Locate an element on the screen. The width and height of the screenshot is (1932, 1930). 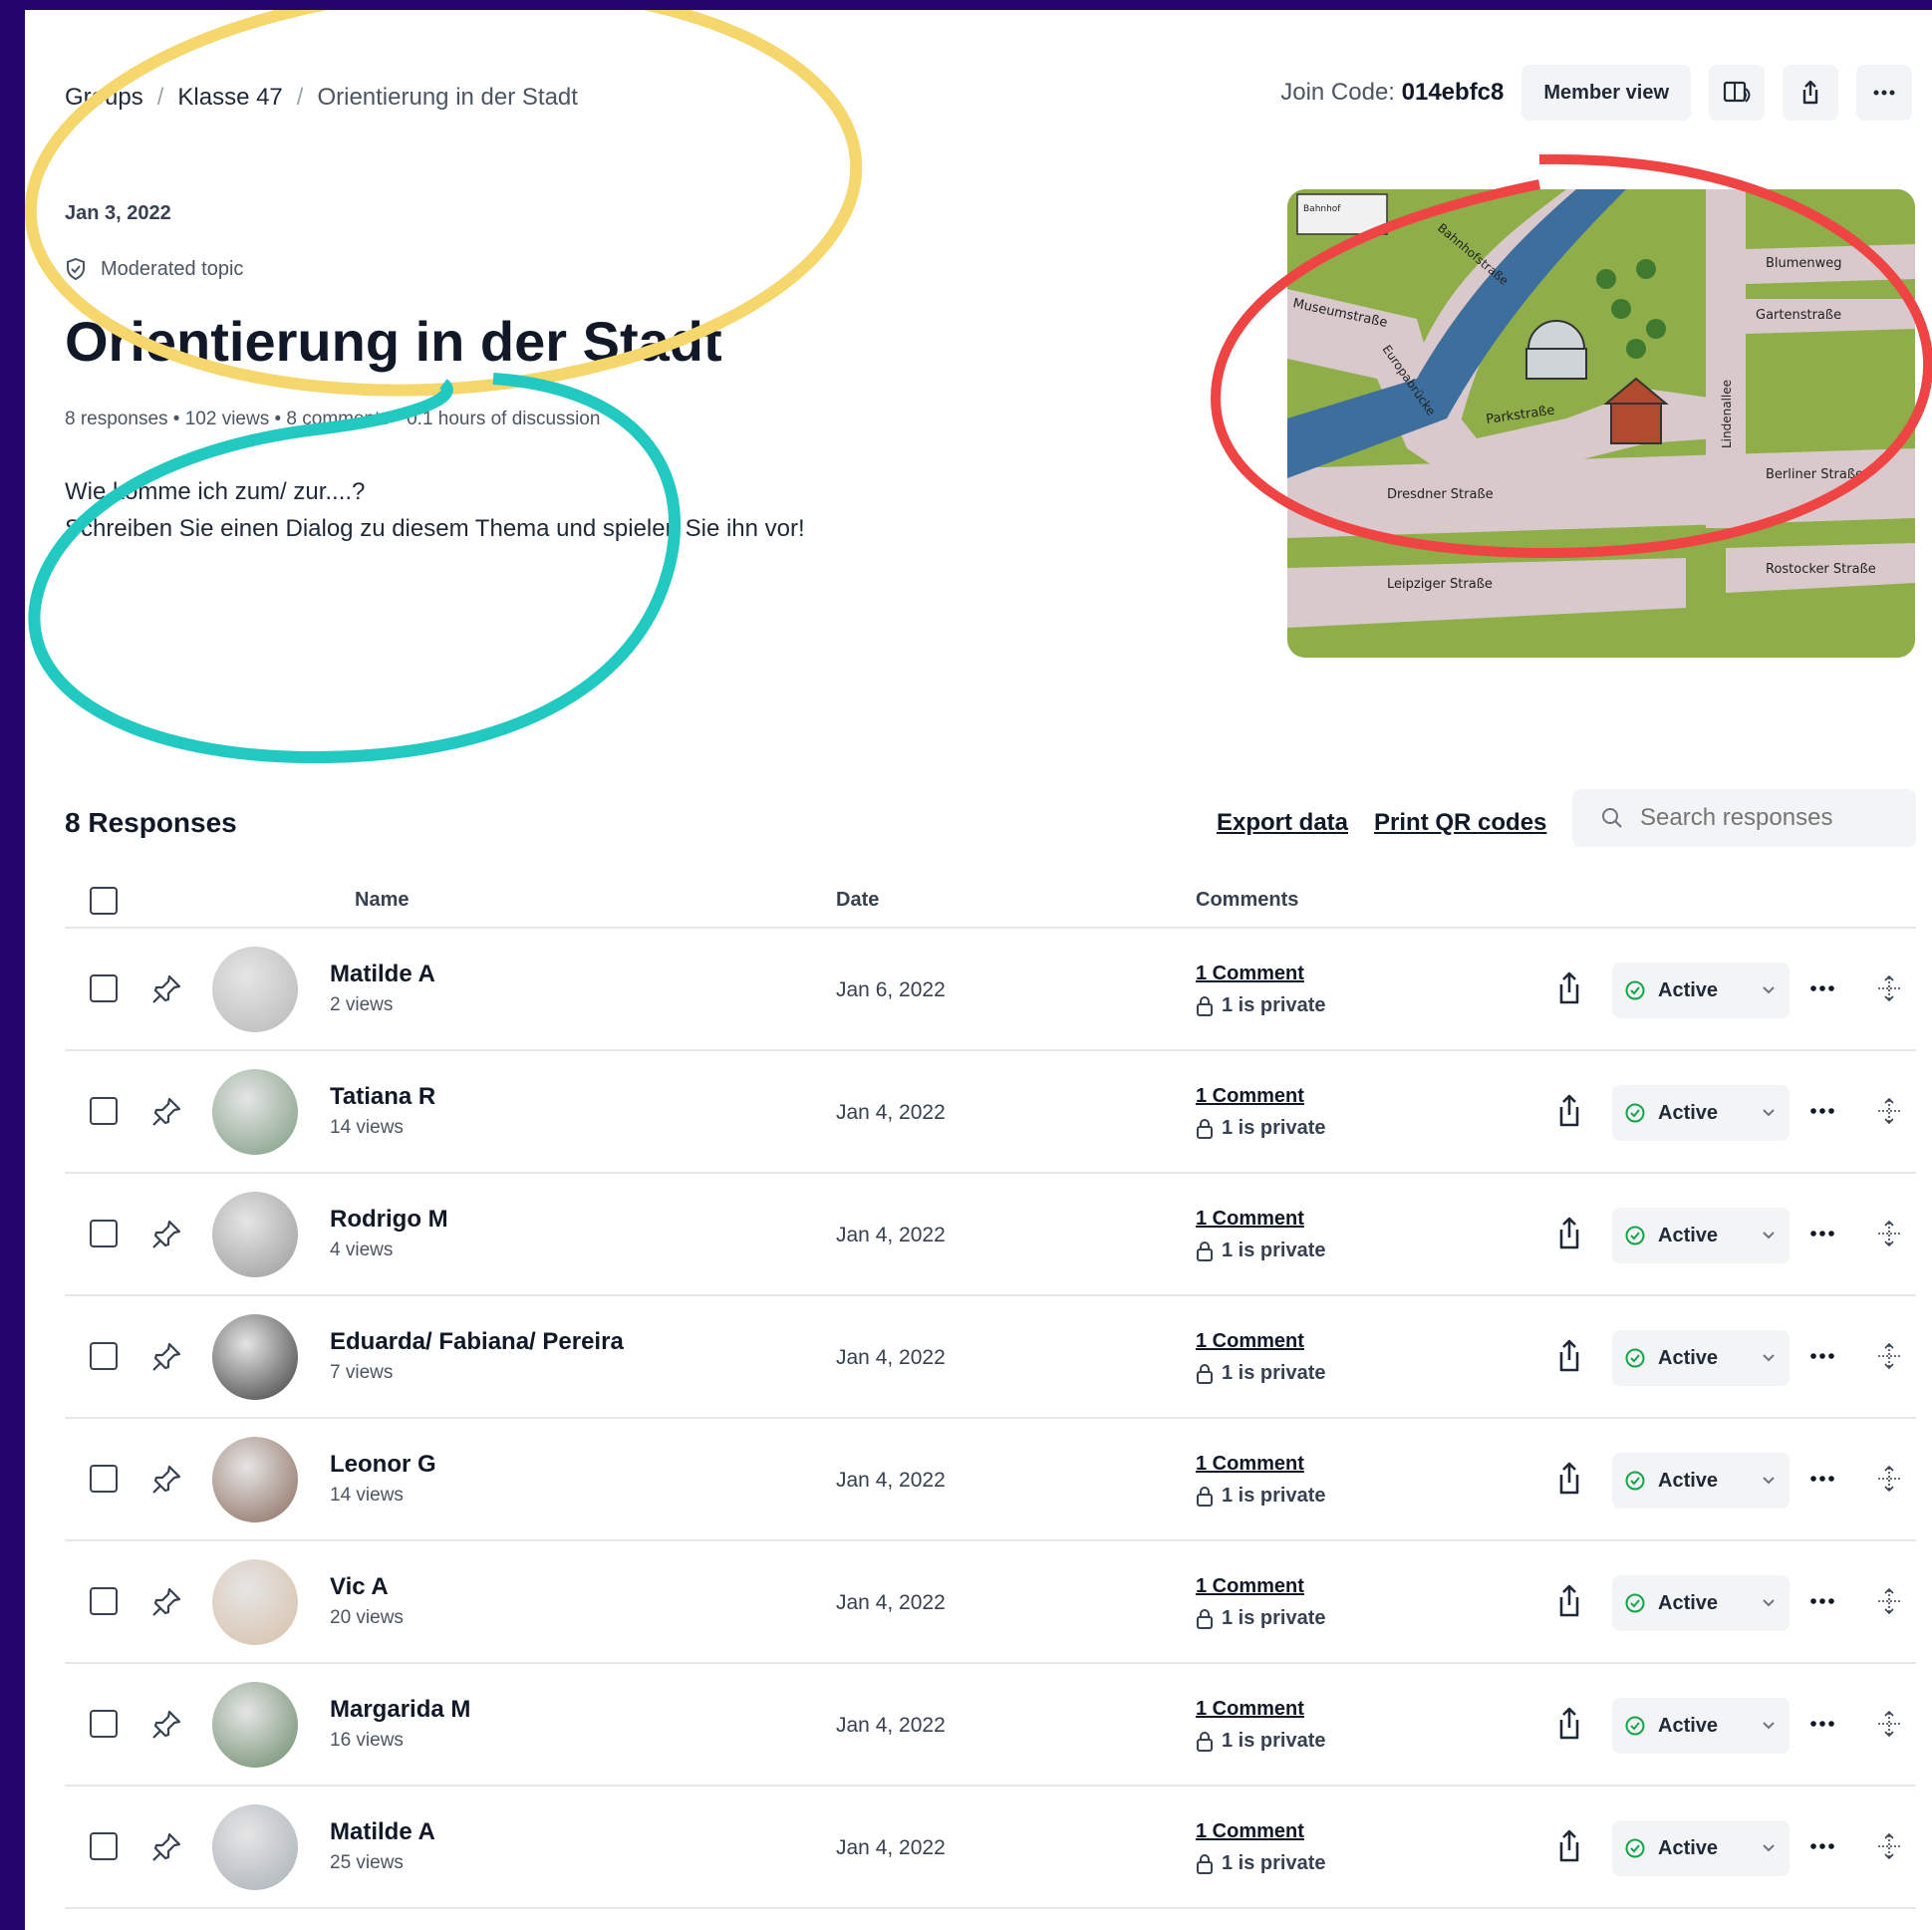
member-view-button: Member view is located at coordinates (1606, 93).